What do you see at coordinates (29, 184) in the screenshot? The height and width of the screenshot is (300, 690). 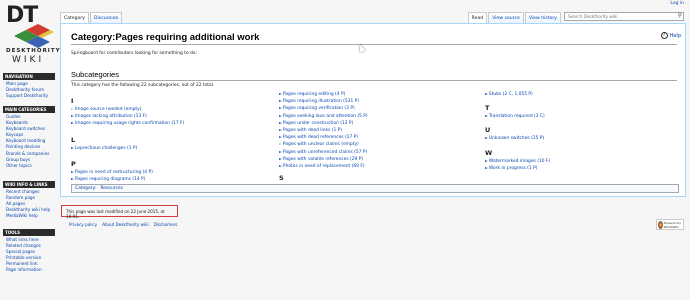 I see `sidebar-heading: WIKI INFO & LINKS` at bounding box center [29, 184].